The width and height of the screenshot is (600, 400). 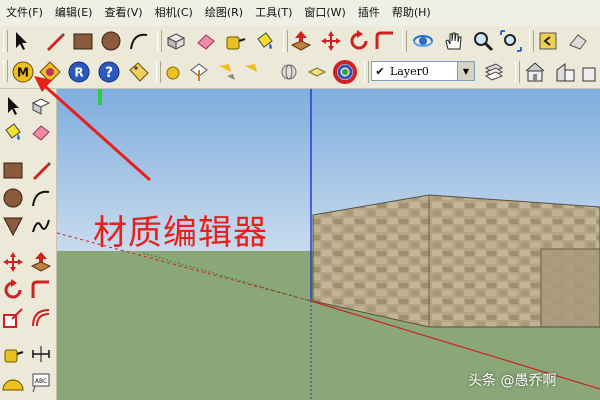 What do you see at coordinates (225, 72) in the screenshot?
I see `shadow-icon` at bounding box center [225, 72].